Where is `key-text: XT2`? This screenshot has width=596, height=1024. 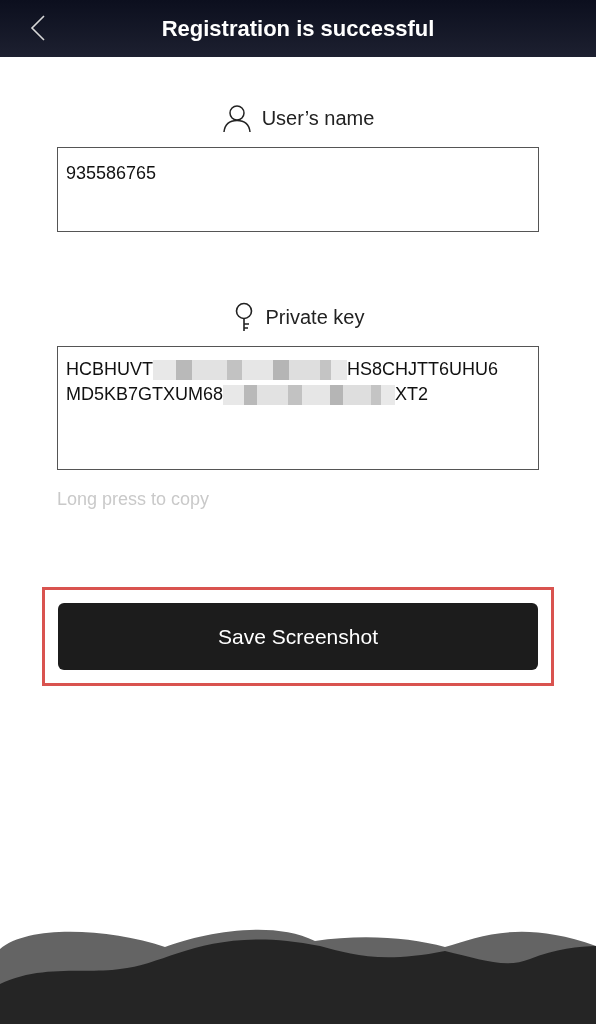 key-text: XT2 is located at coordinates (412, 394).